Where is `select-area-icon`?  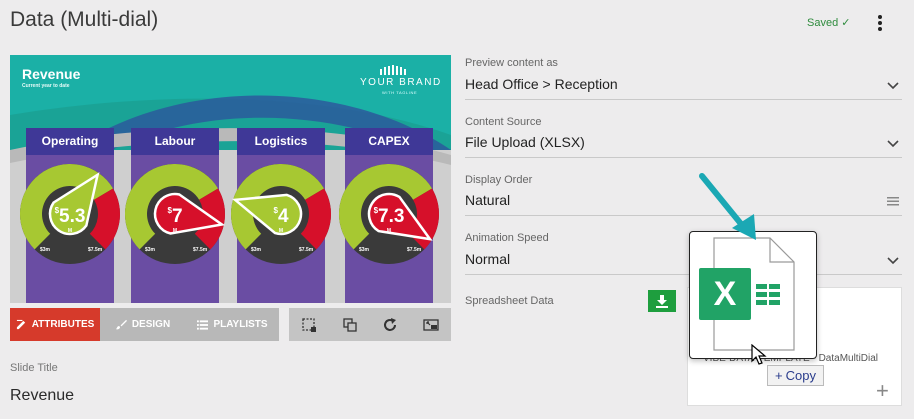
select-area-icon is located at coordinates (309, 325).